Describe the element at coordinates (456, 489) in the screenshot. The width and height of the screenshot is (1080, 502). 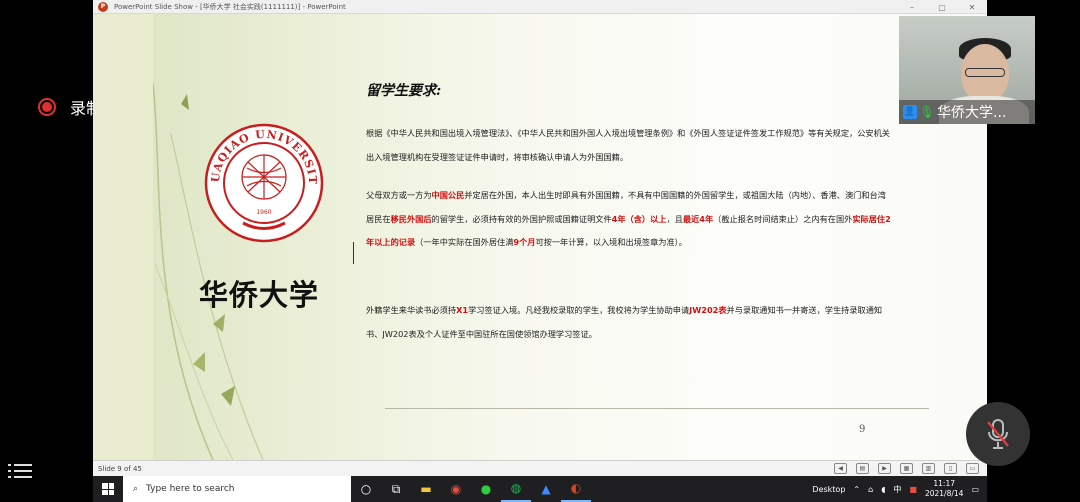
I see `chrome-icon: ◉` at that location.